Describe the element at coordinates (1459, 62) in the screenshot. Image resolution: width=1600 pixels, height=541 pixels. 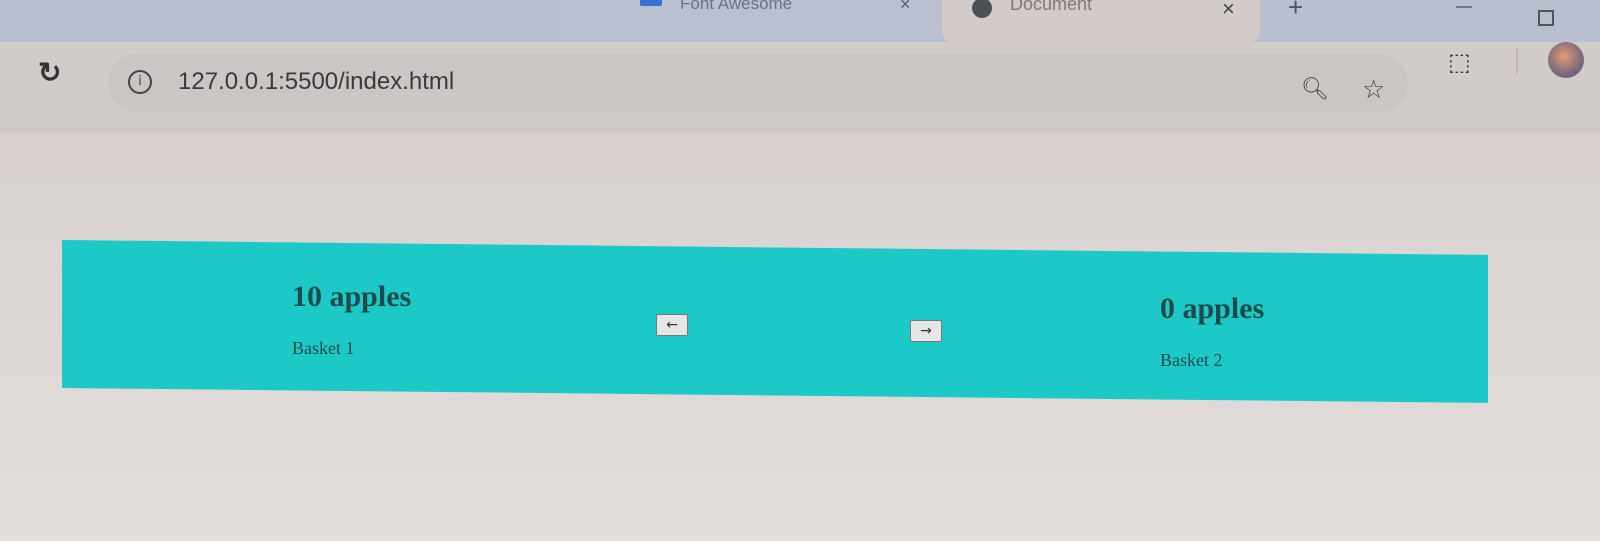
I see `puzzle-icon: ⬚` at that location.